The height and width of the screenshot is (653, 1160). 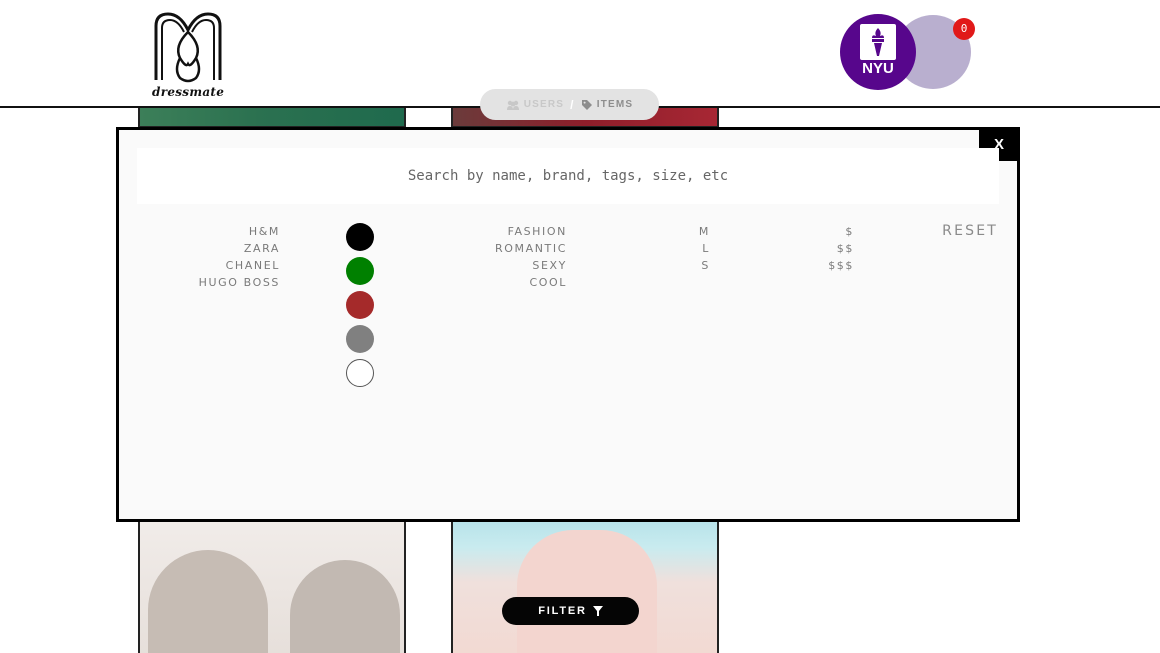 What do you see at coordinates (670, 231) in the screenshot?
I see `size-option: M` at bounding box center [670, 231].